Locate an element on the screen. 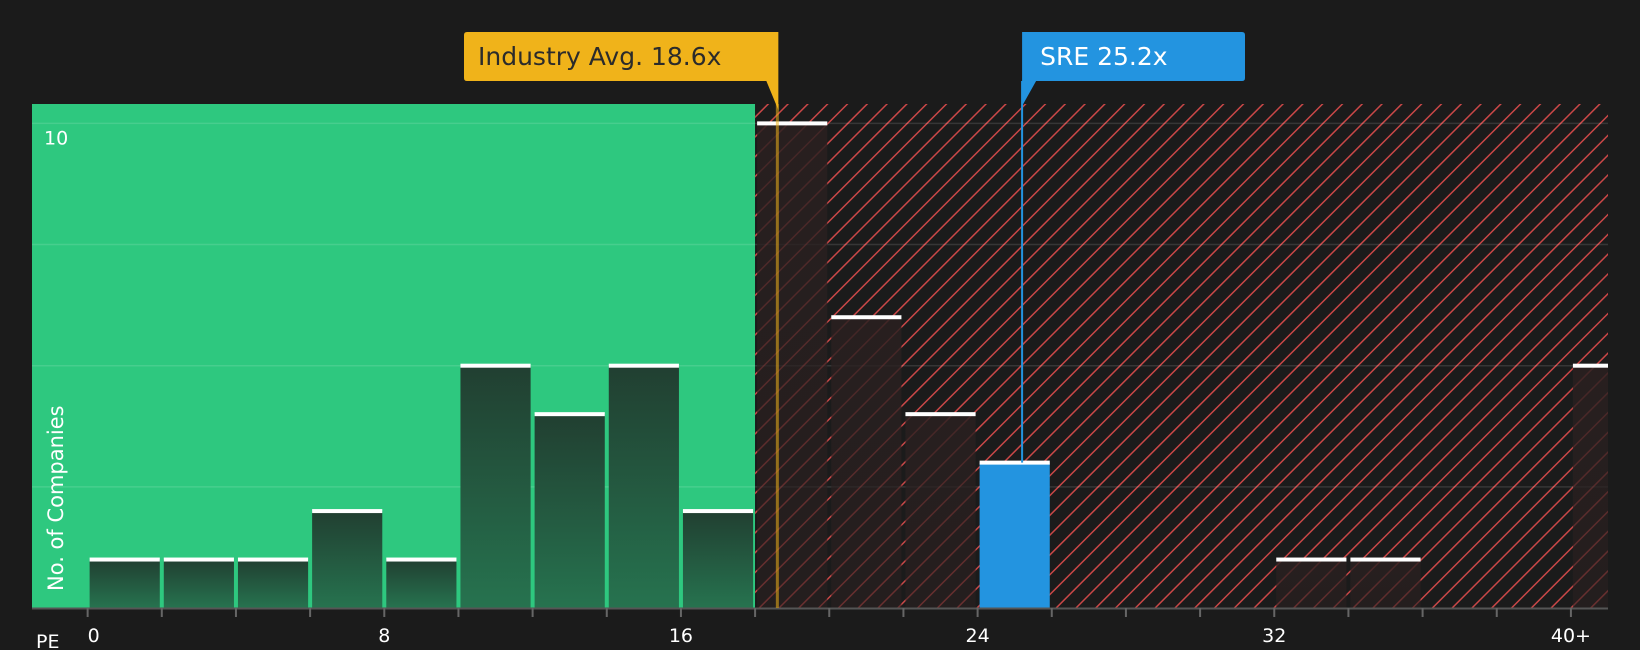 This screenshot has height=650, width=1640. x-tick-label: 40+ is located at coordinates (1571, 636).